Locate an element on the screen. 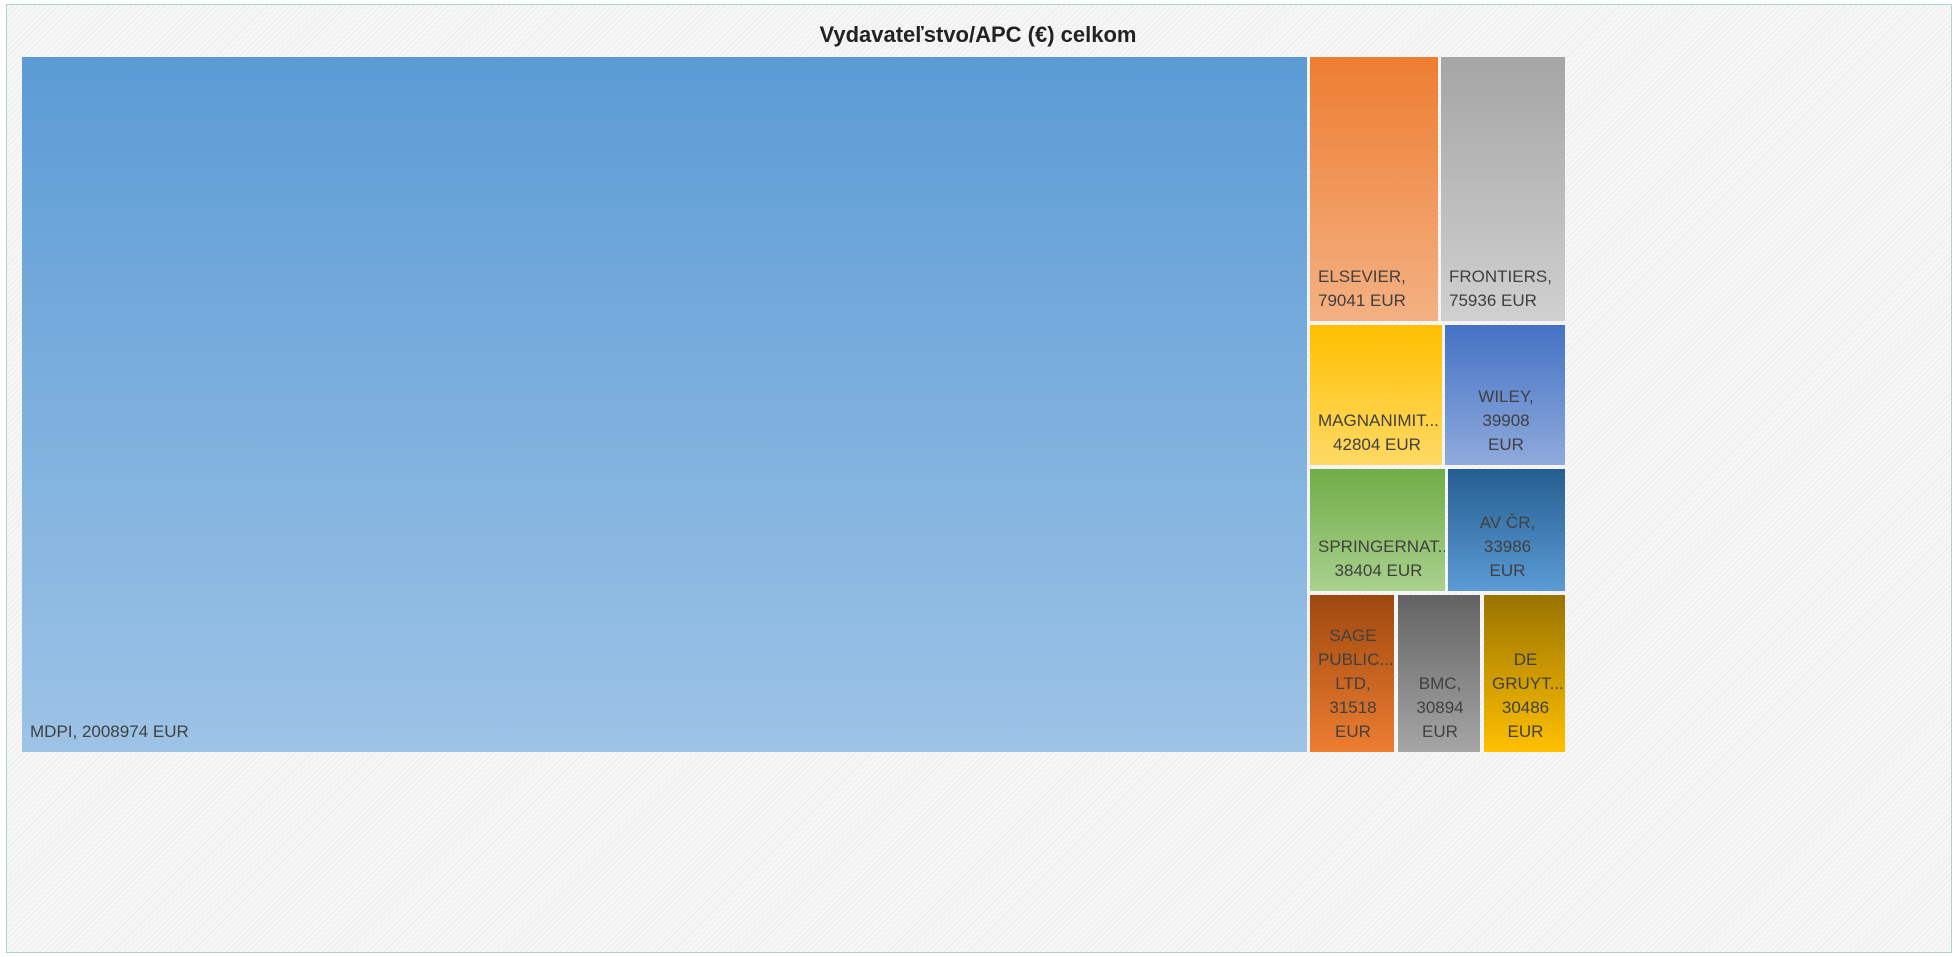  treemap-tile-label: SPRINGERNAT... 38404 EUR is located at coordinates (1381, 558).